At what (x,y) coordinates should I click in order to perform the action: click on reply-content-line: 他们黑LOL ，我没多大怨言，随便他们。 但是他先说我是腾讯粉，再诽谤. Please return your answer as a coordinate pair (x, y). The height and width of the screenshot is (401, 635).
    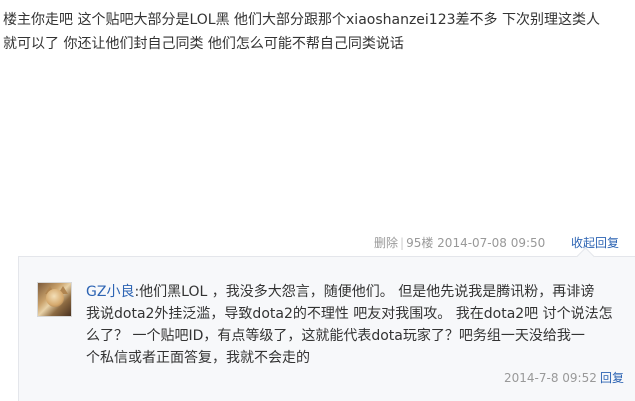
    Looking at the image, I should click on (367, 292).